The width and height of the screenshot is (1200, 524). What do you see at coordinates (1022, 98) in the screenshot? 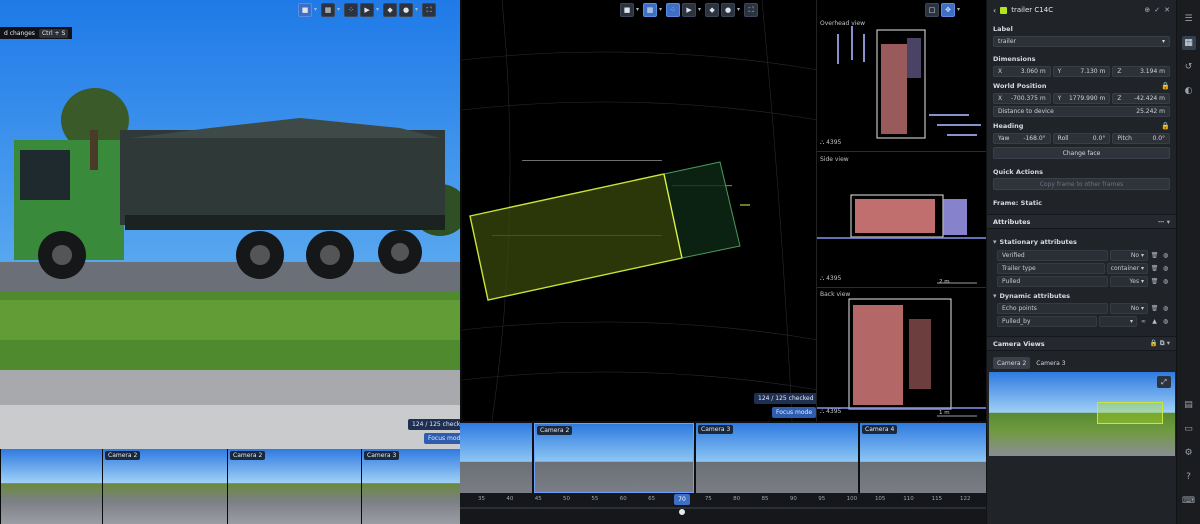
I see `pos-x-field: X -700.375 m` at bounding box center [1022, 98].